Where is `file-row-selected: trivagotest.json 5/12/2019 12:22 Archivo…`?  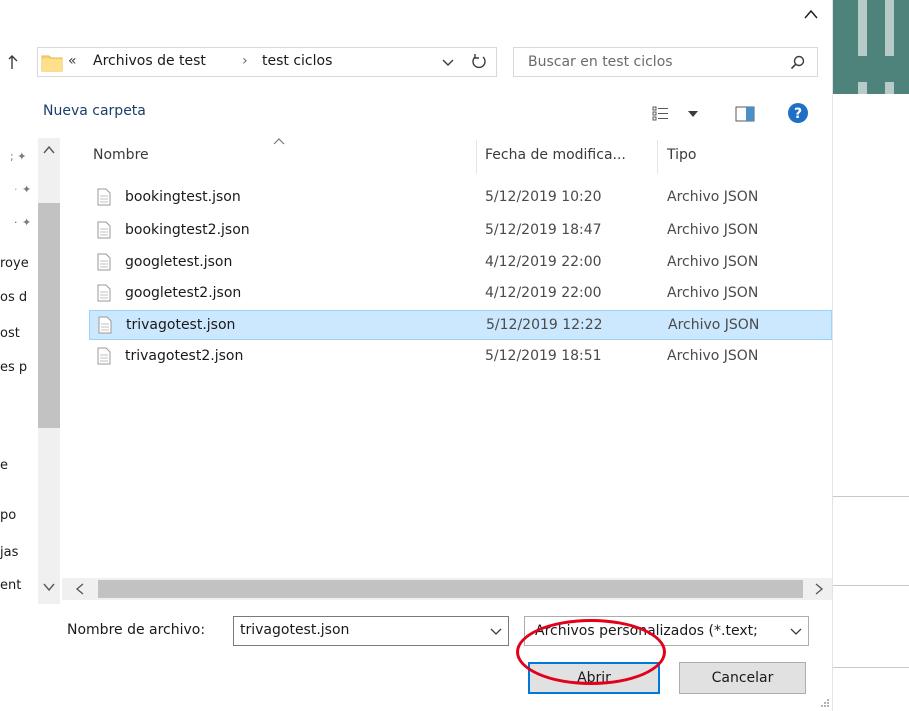 file-row-selected: trivagotest.json 5/12/2019 12:22 Archivo… is located at coordinates (460, 325).